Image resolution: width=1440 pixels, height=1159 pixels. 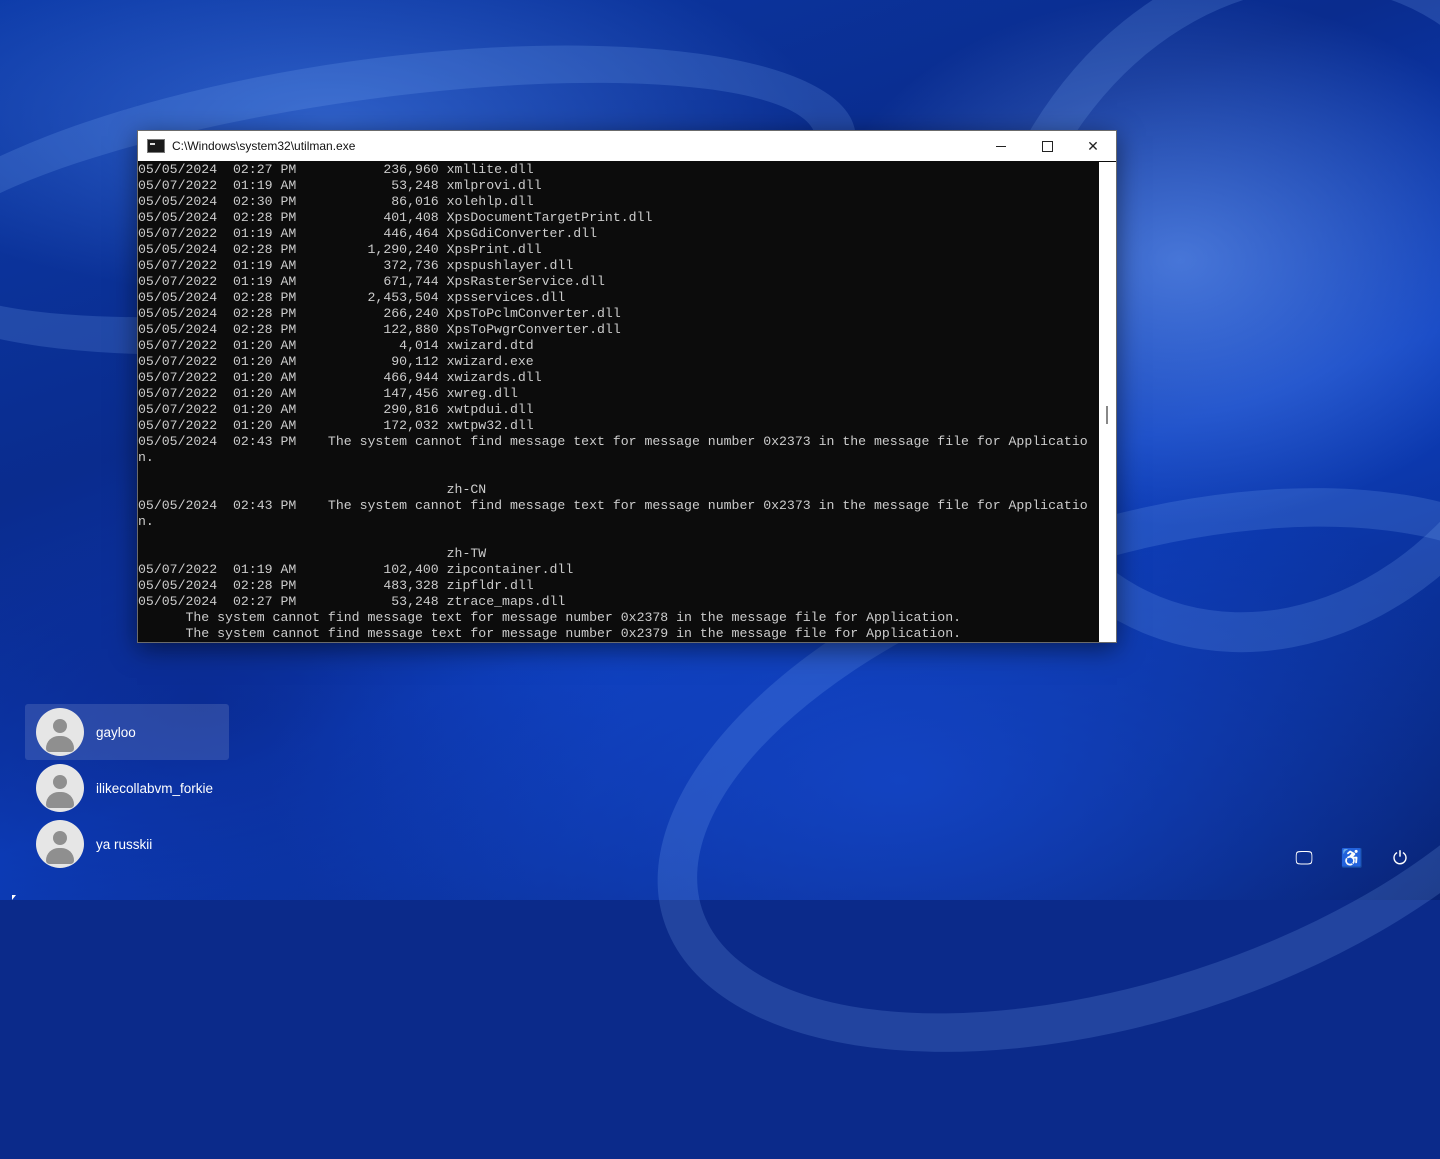 I want to click on window-title: C:\Windows\system32\utilman.exe, so click(x=264, y=146).